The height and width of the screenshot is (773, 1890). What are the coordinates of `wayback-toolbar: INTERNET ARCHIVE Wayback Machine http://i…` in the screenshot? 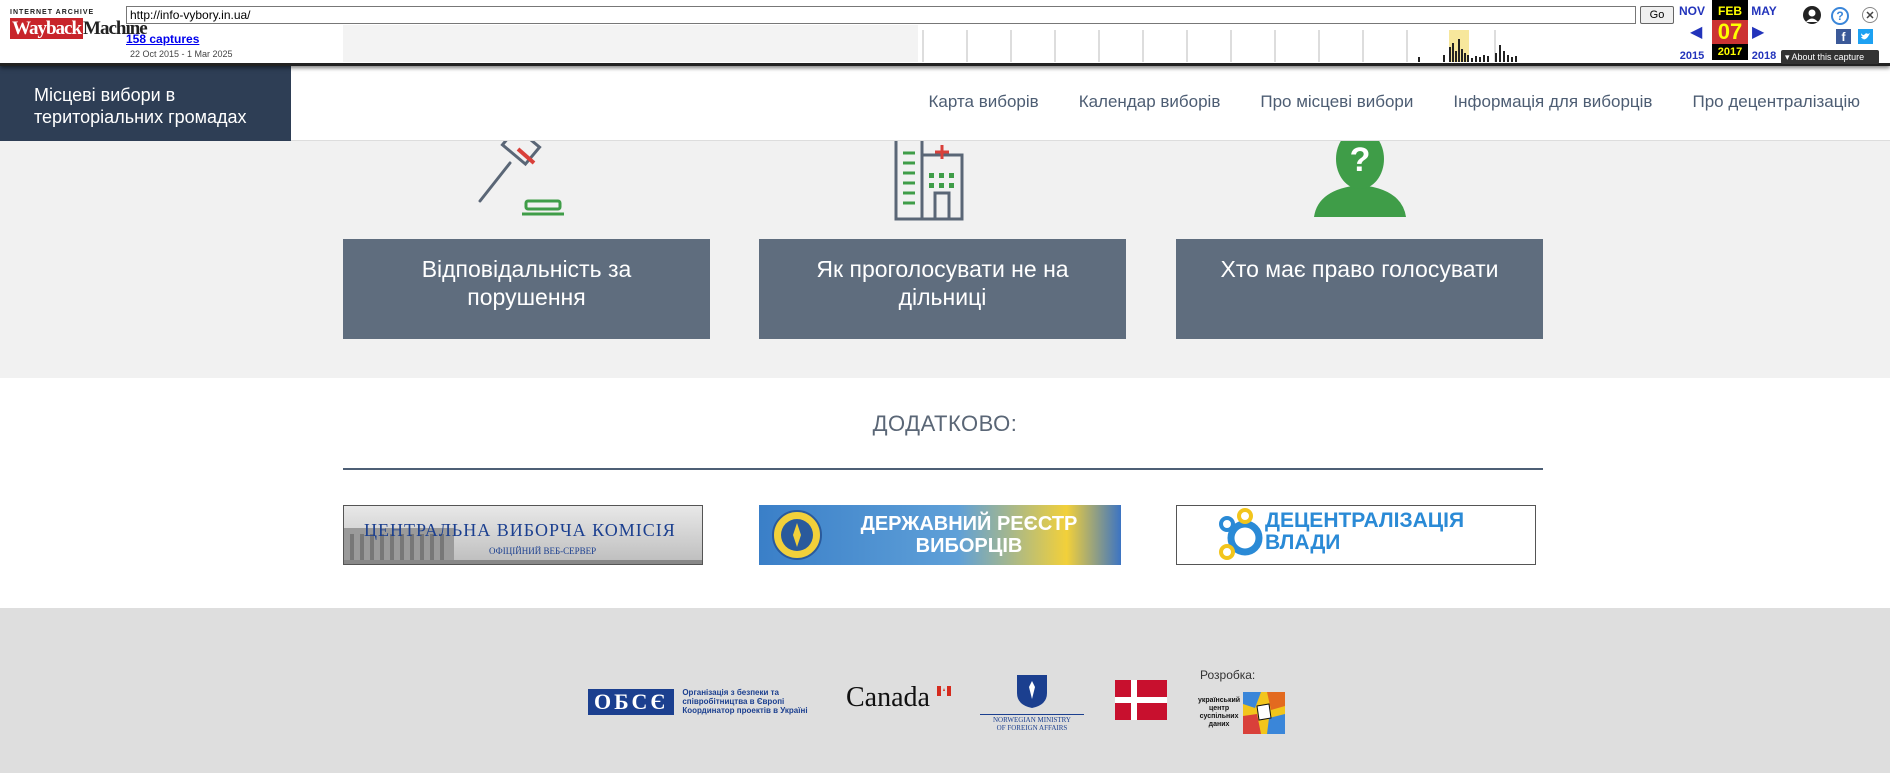 It's located at (945, 33).